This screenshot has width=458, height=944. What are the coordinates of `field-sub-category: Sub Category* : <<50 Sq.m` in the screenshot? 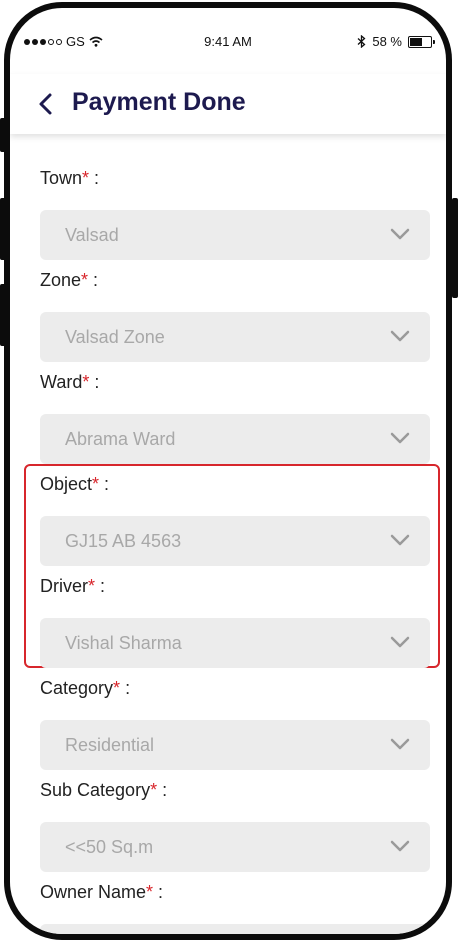 It's located at (235, 826).